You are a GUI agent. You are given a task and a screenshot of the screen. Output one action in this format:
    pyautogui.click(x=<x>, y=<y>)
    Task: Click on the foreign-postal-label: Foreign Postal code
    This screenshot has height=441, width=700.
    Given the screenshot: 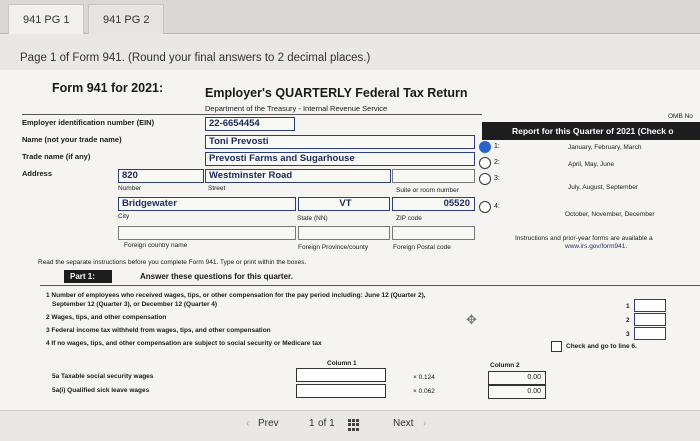 What is the action you would take?
    pyautogui.click(x=422, y=247)
    